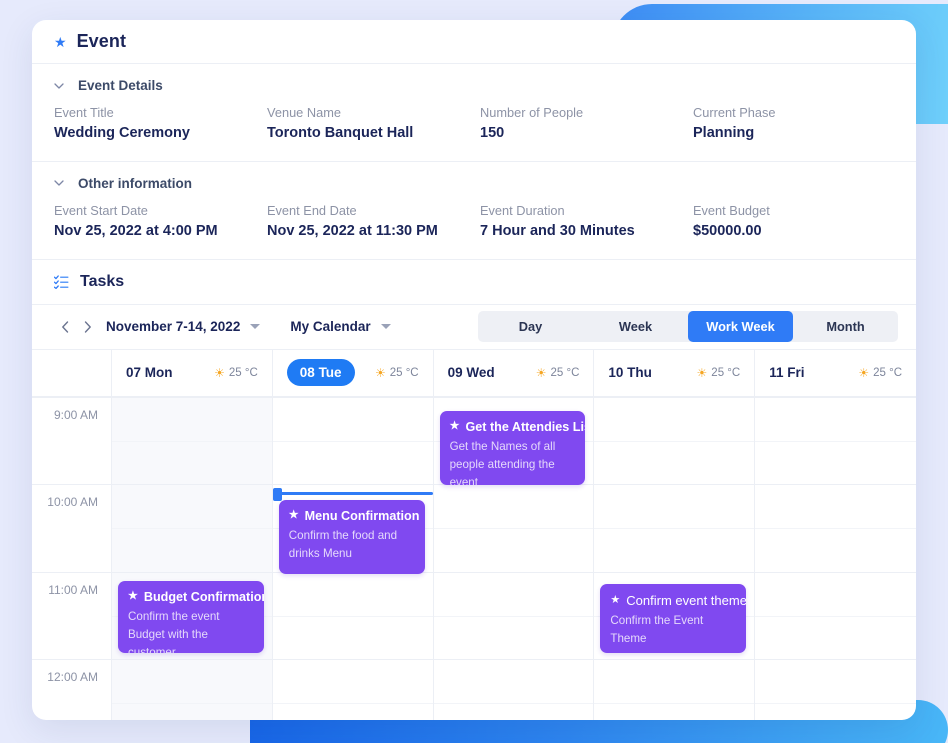 The width and height of the screenshot is (948, 743). I want to click on view-button-work-week: Work Week, so click(740, 327).